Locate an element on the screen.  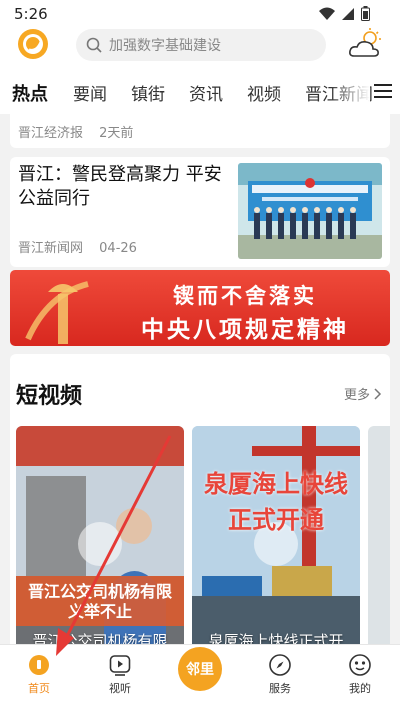
banner-line2: 中央八项规定精神 is located at coordinates (245, 329).